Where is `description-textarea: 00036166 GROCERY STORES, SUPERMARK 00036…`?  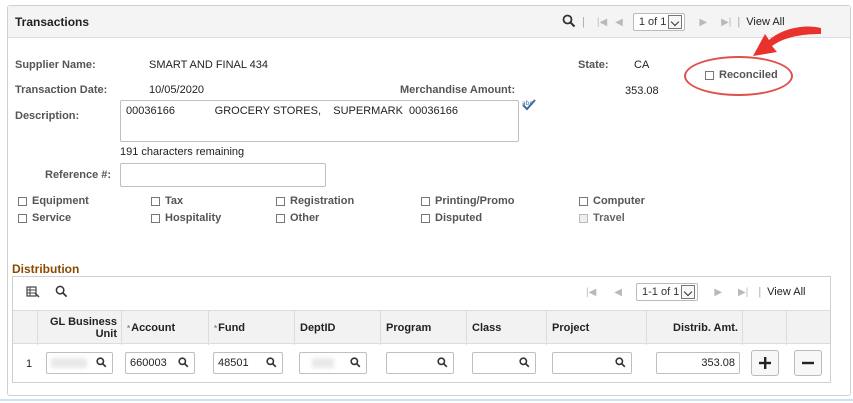
description-textarea: 00036166 GROCERY STORES, SUPERMARK 00036… is located at coordinates (319, 121).